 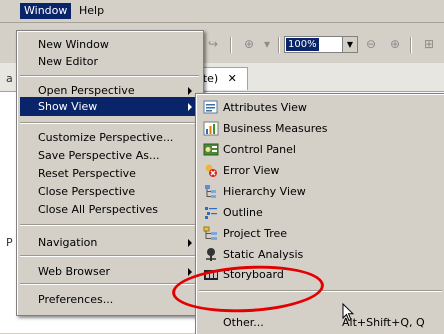 I want to click on menu-item-label: Static Analysis, so click(x=263, y=254).